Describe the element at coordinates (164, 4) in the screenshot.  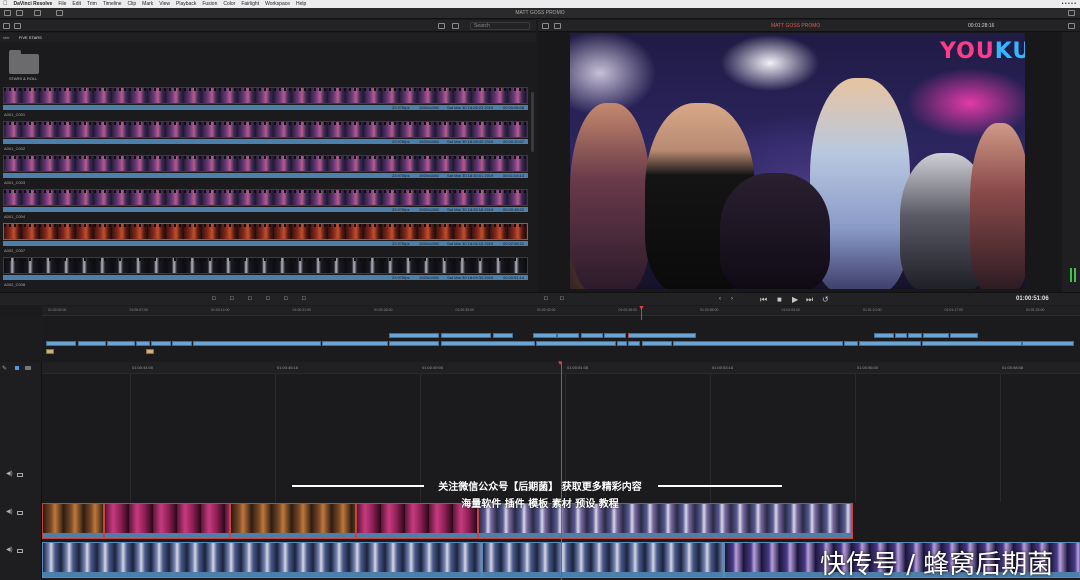
I see `menu-view: View` at that location.